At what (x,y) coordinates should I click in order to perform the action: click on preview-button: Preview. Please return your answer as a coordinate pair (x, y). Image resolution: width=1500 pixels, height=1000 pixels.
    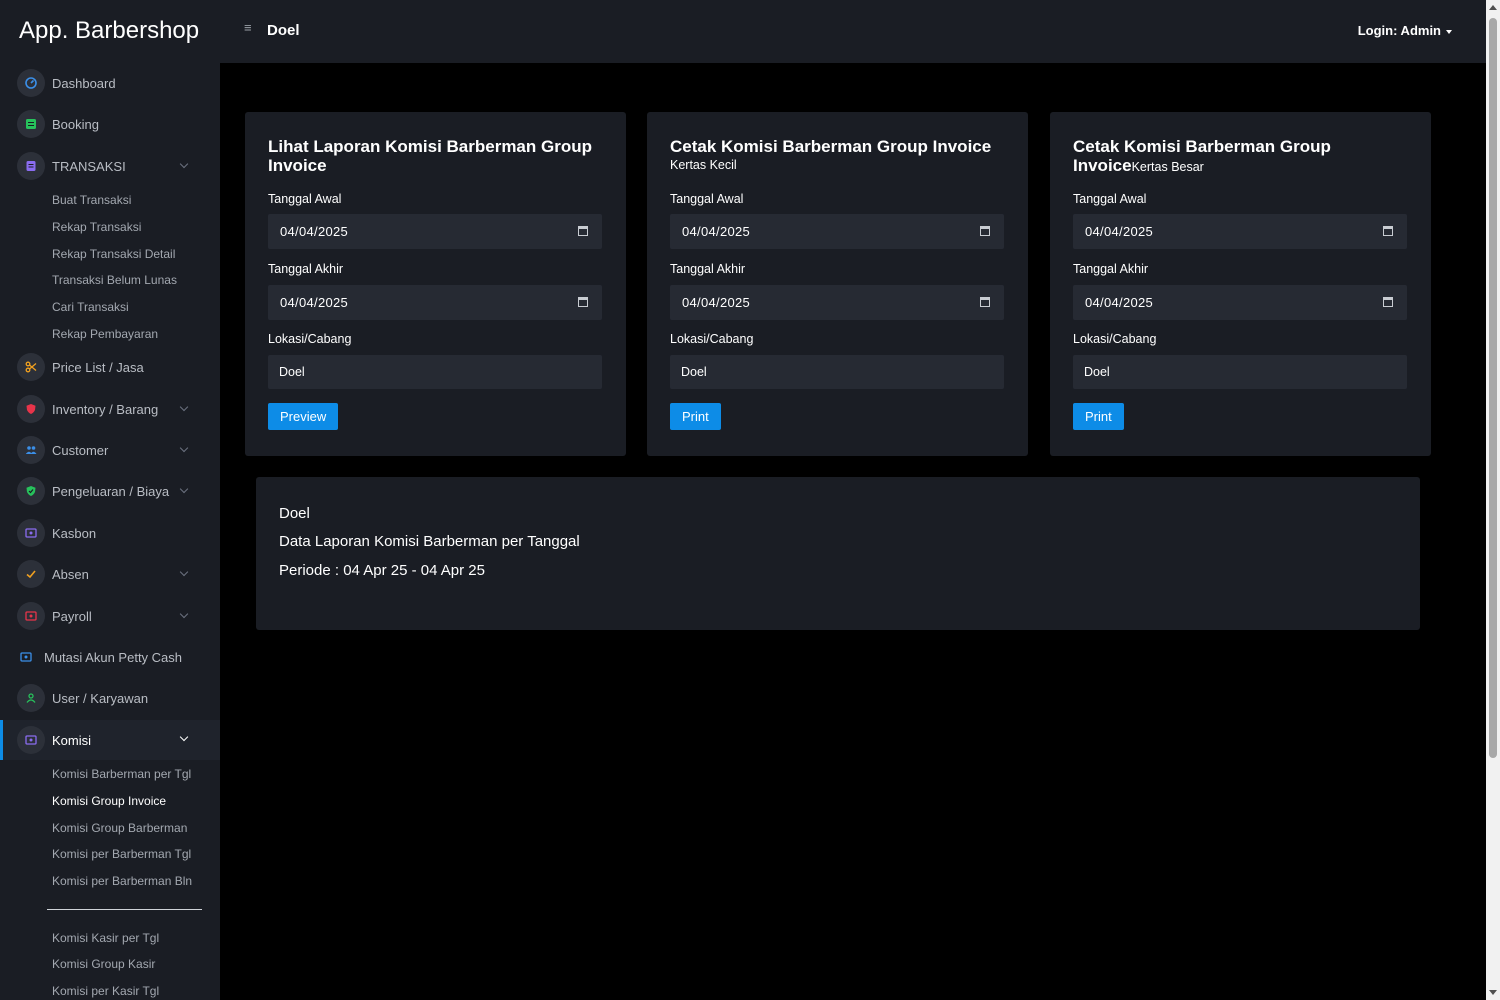
    Looking at the image, I should click on (303, 416).